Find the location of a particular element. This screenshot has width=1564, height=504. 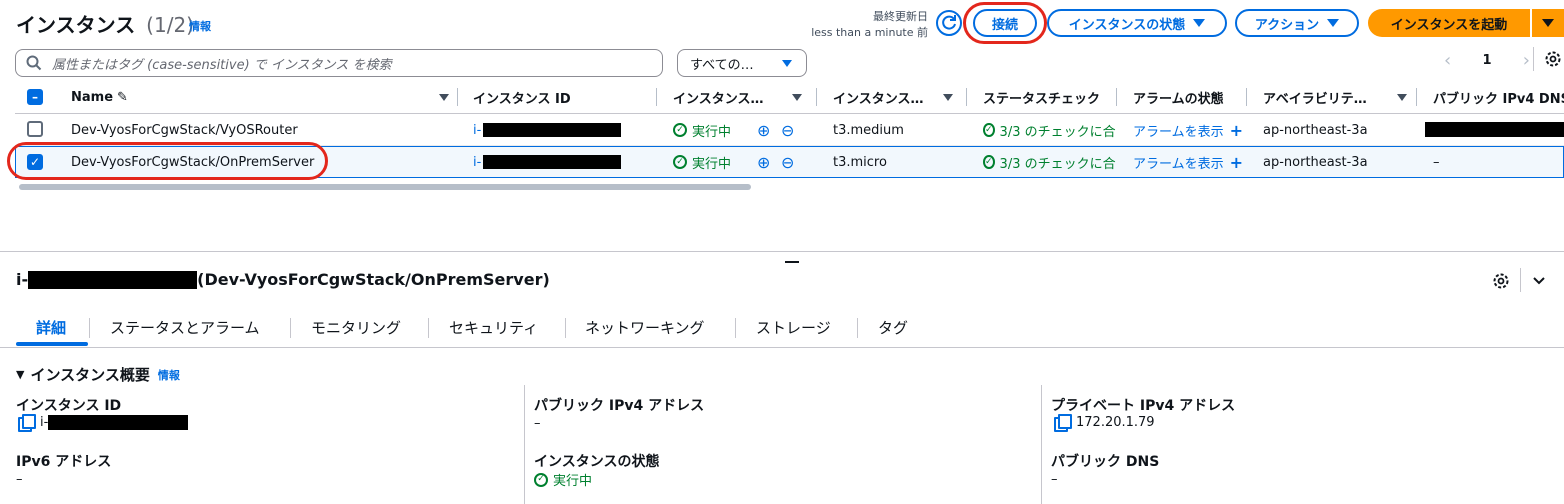

prev-page-icon: ‹ is located at coordinates (1447, 60).